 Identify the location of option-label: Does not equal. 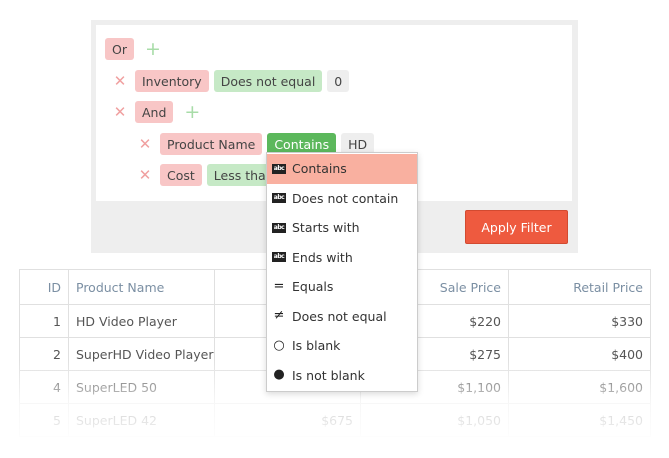
(339, 316).